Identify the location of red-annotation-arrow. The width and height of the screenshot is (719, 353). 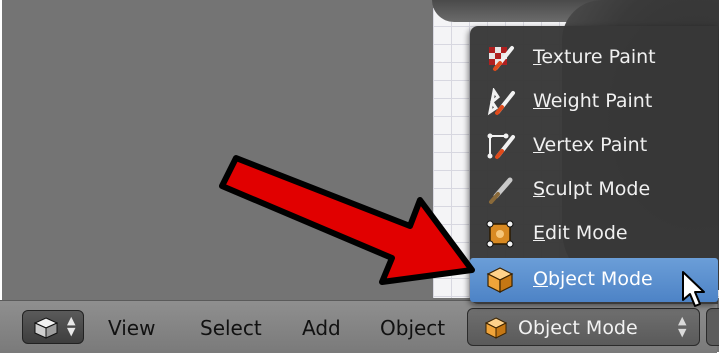
(347, 220).